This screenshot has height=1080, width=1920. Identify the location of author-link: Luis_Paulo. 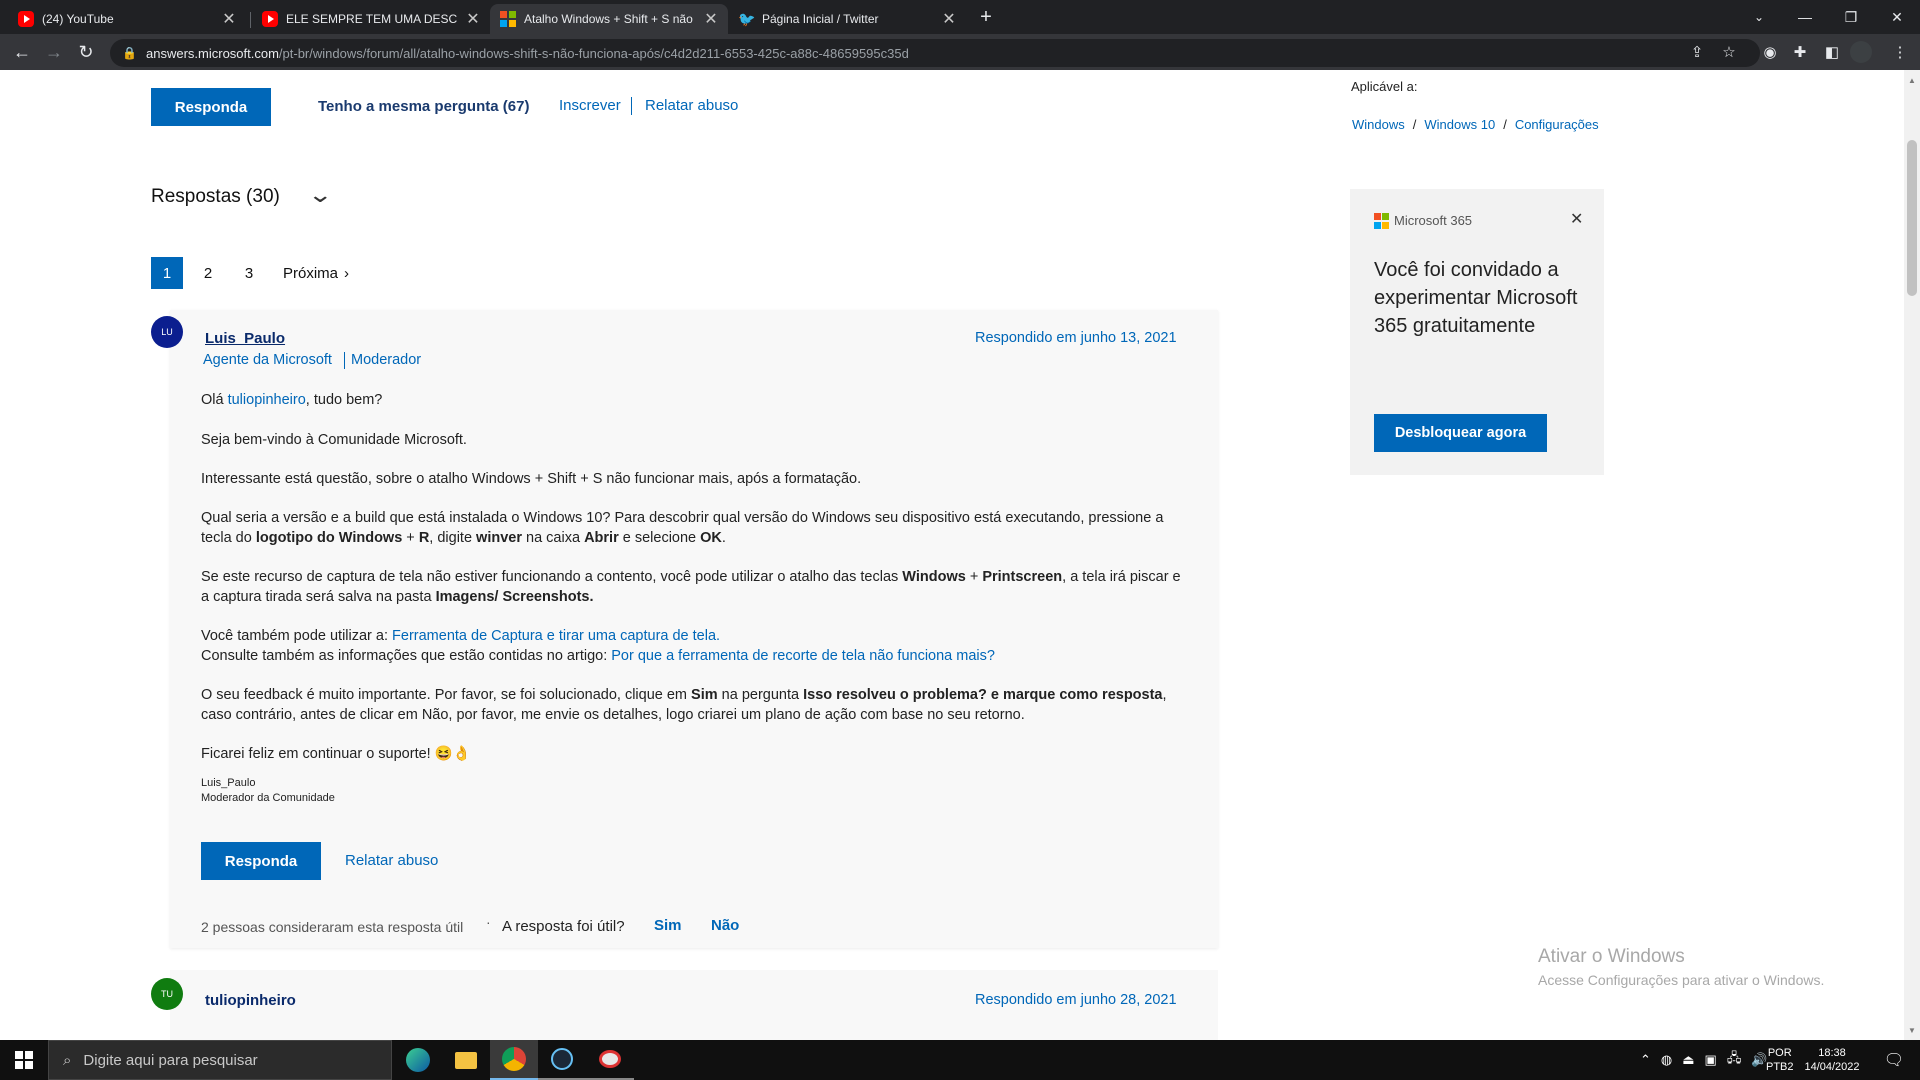
(245, 338).